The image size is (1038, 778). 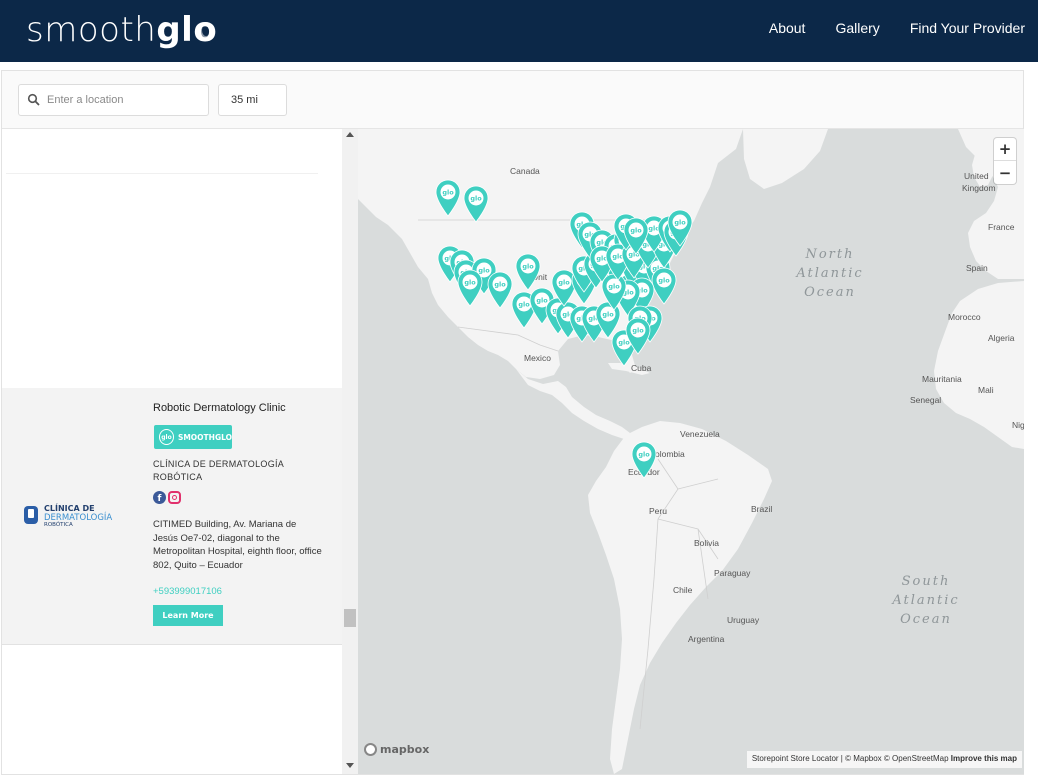 What do you see at coordinates (986, 390) in the screenshot?
I see `map-label-mali: Mali` at bounding box center [986, 390].